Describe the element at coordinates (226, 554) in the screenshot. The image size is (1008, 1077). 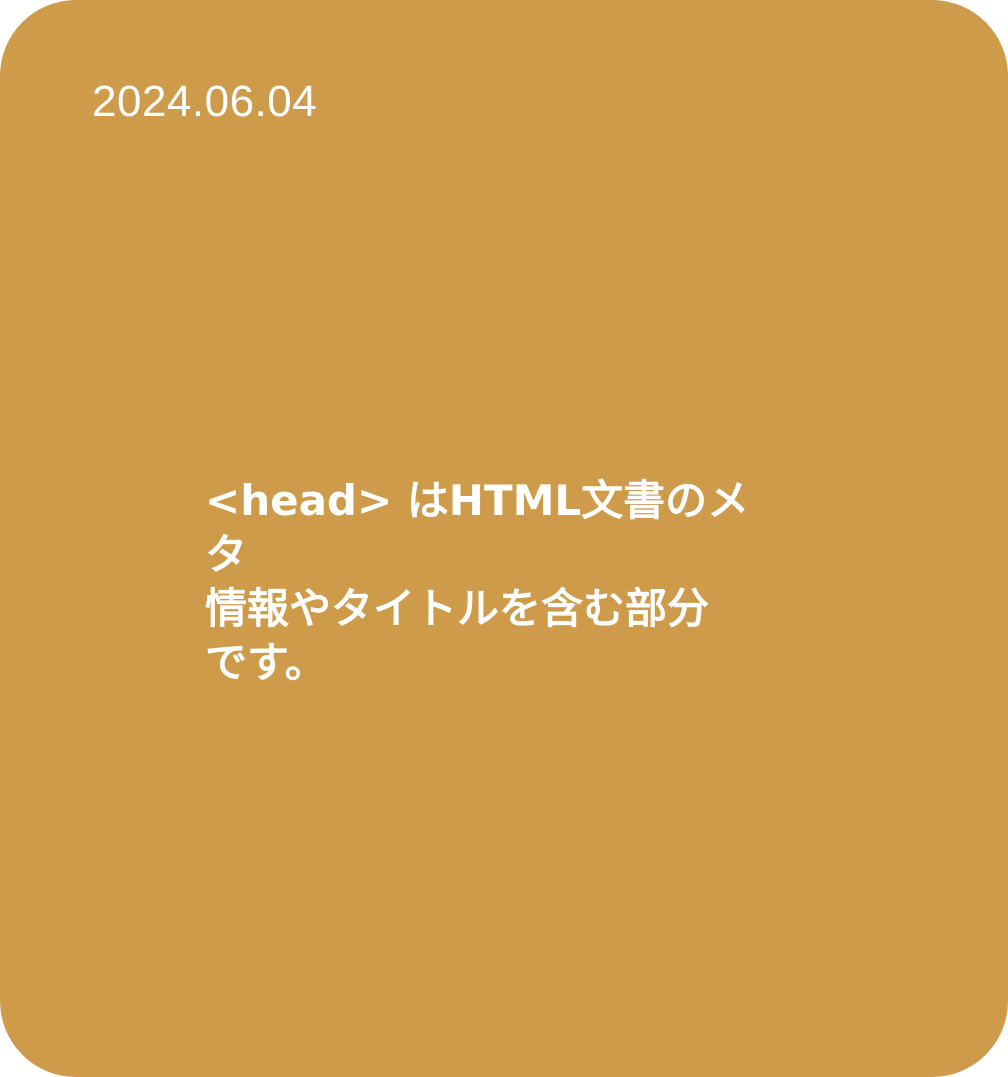
I see `message-line: タ` at that location.